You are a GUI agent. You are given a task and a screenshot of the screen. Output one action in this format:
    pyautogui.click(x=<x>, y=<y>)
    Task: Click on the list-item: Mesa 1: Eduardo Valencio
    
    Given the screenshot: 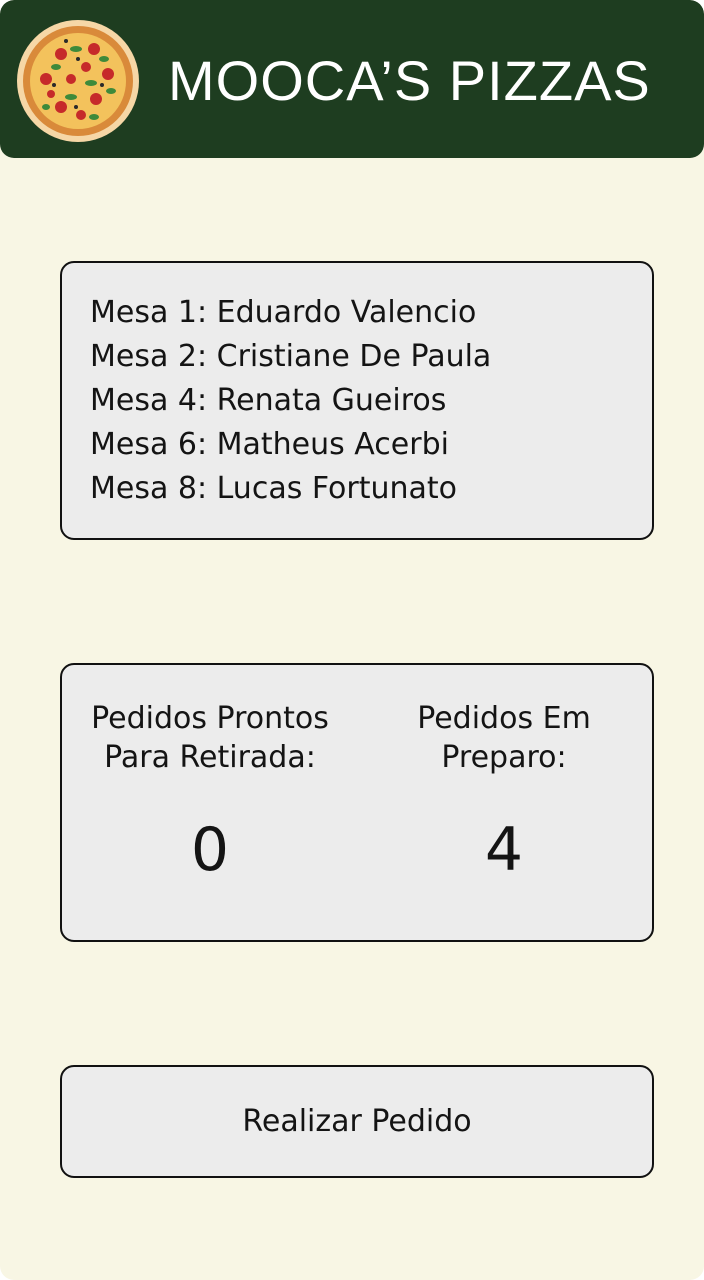 What is the action you would take?
    pyautogui.click(x=283, y=312)
    